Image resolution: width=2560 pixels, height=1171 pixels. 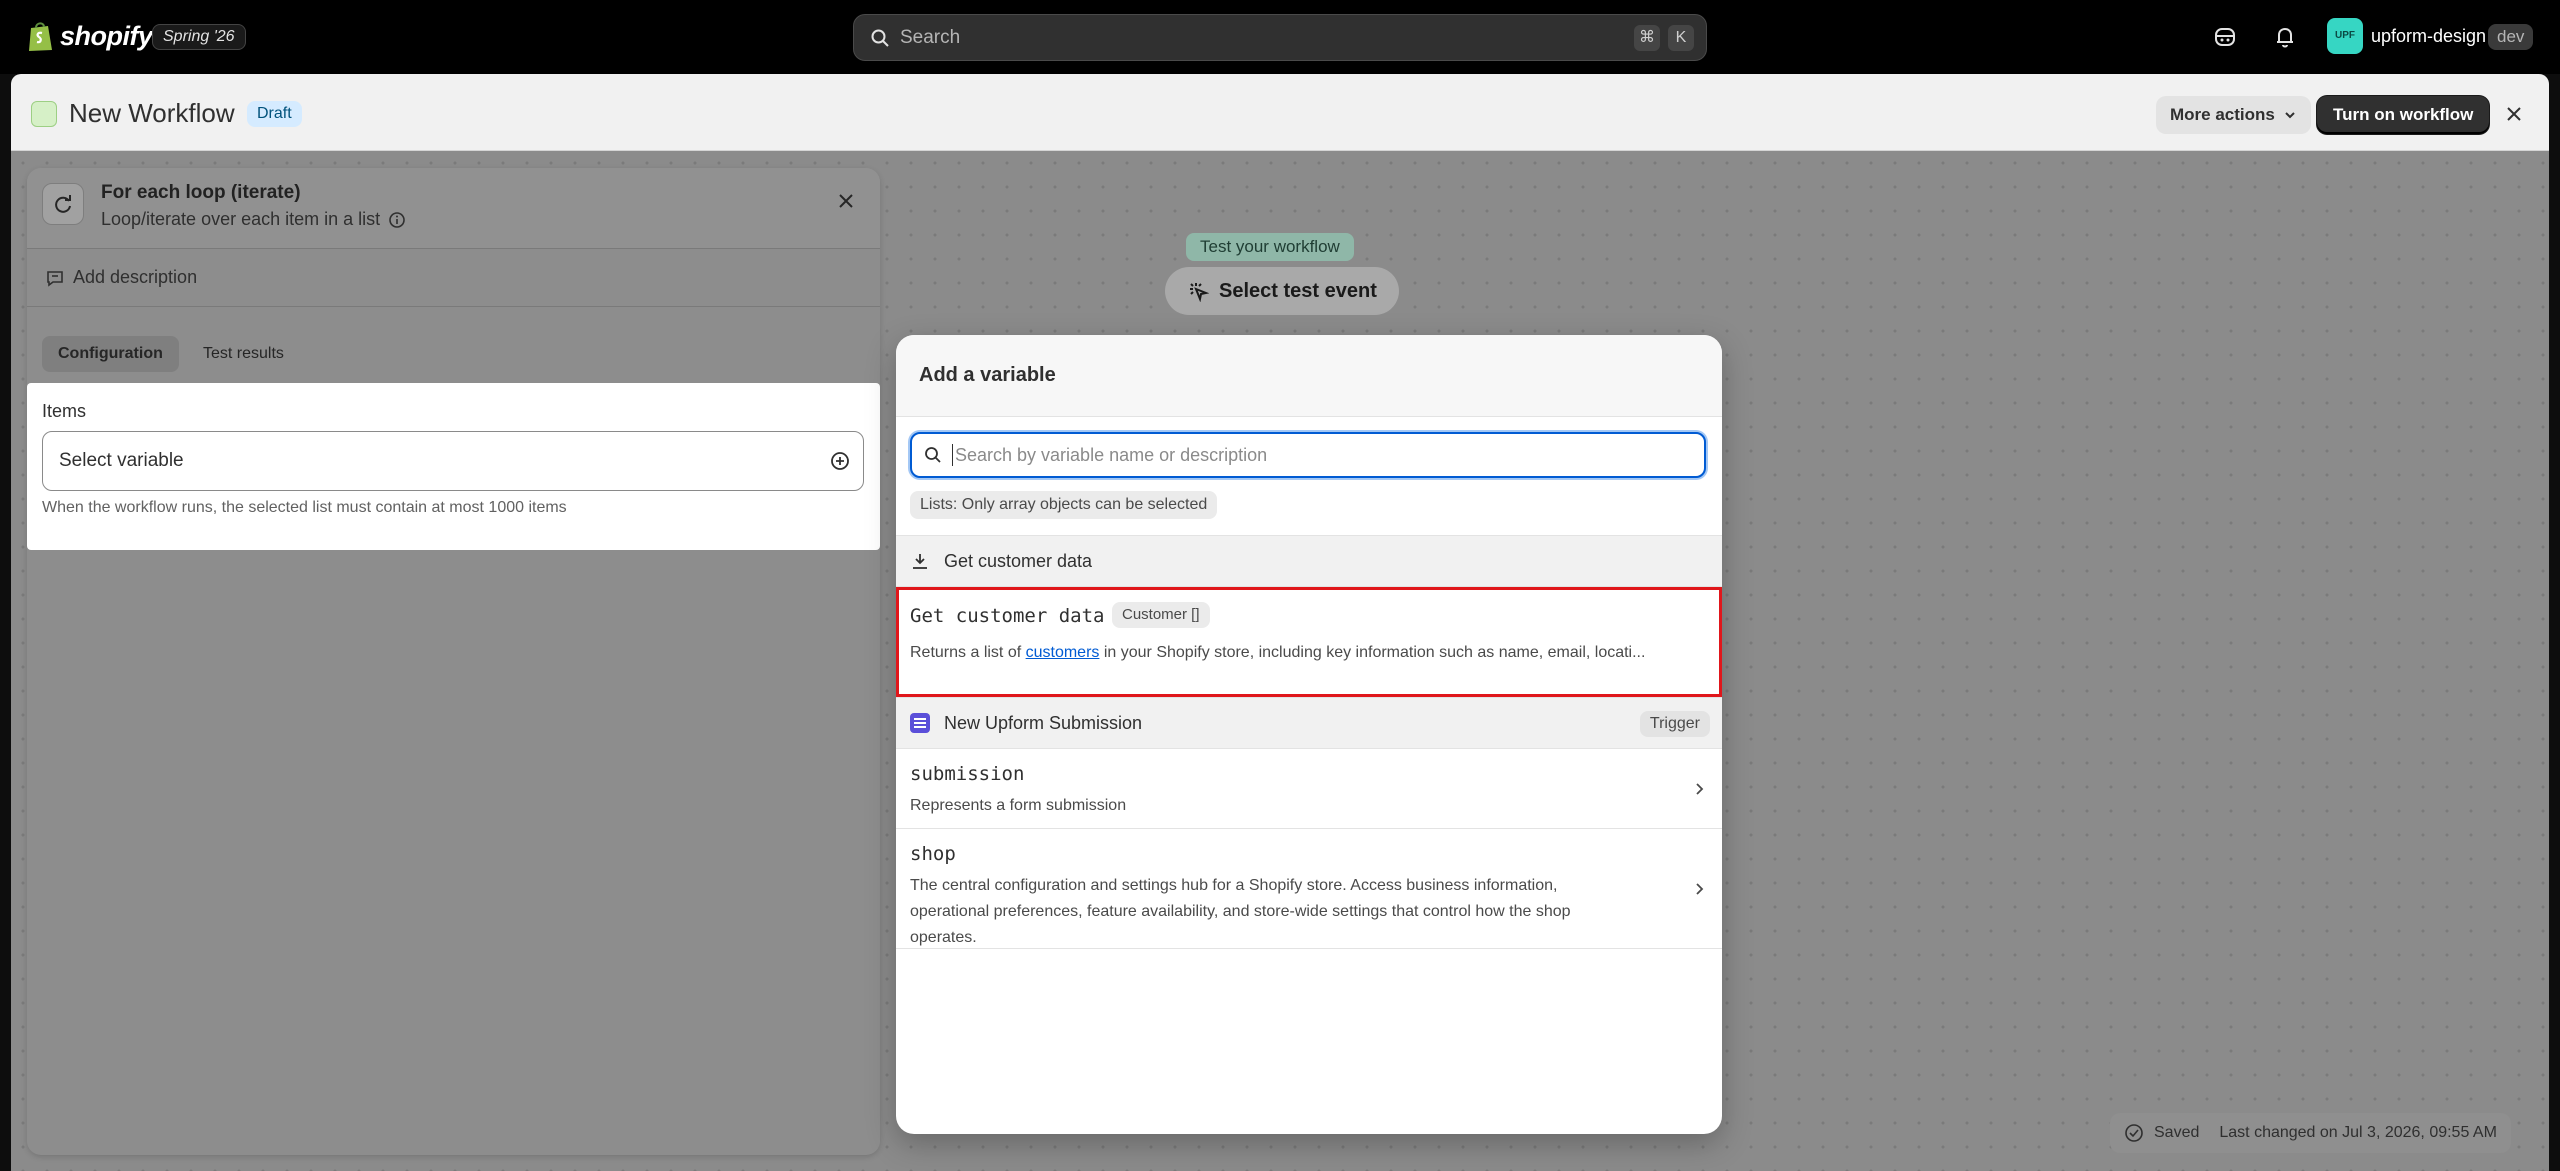 I want to click on saved-label: Saved, so click(x=2177, y=1132).